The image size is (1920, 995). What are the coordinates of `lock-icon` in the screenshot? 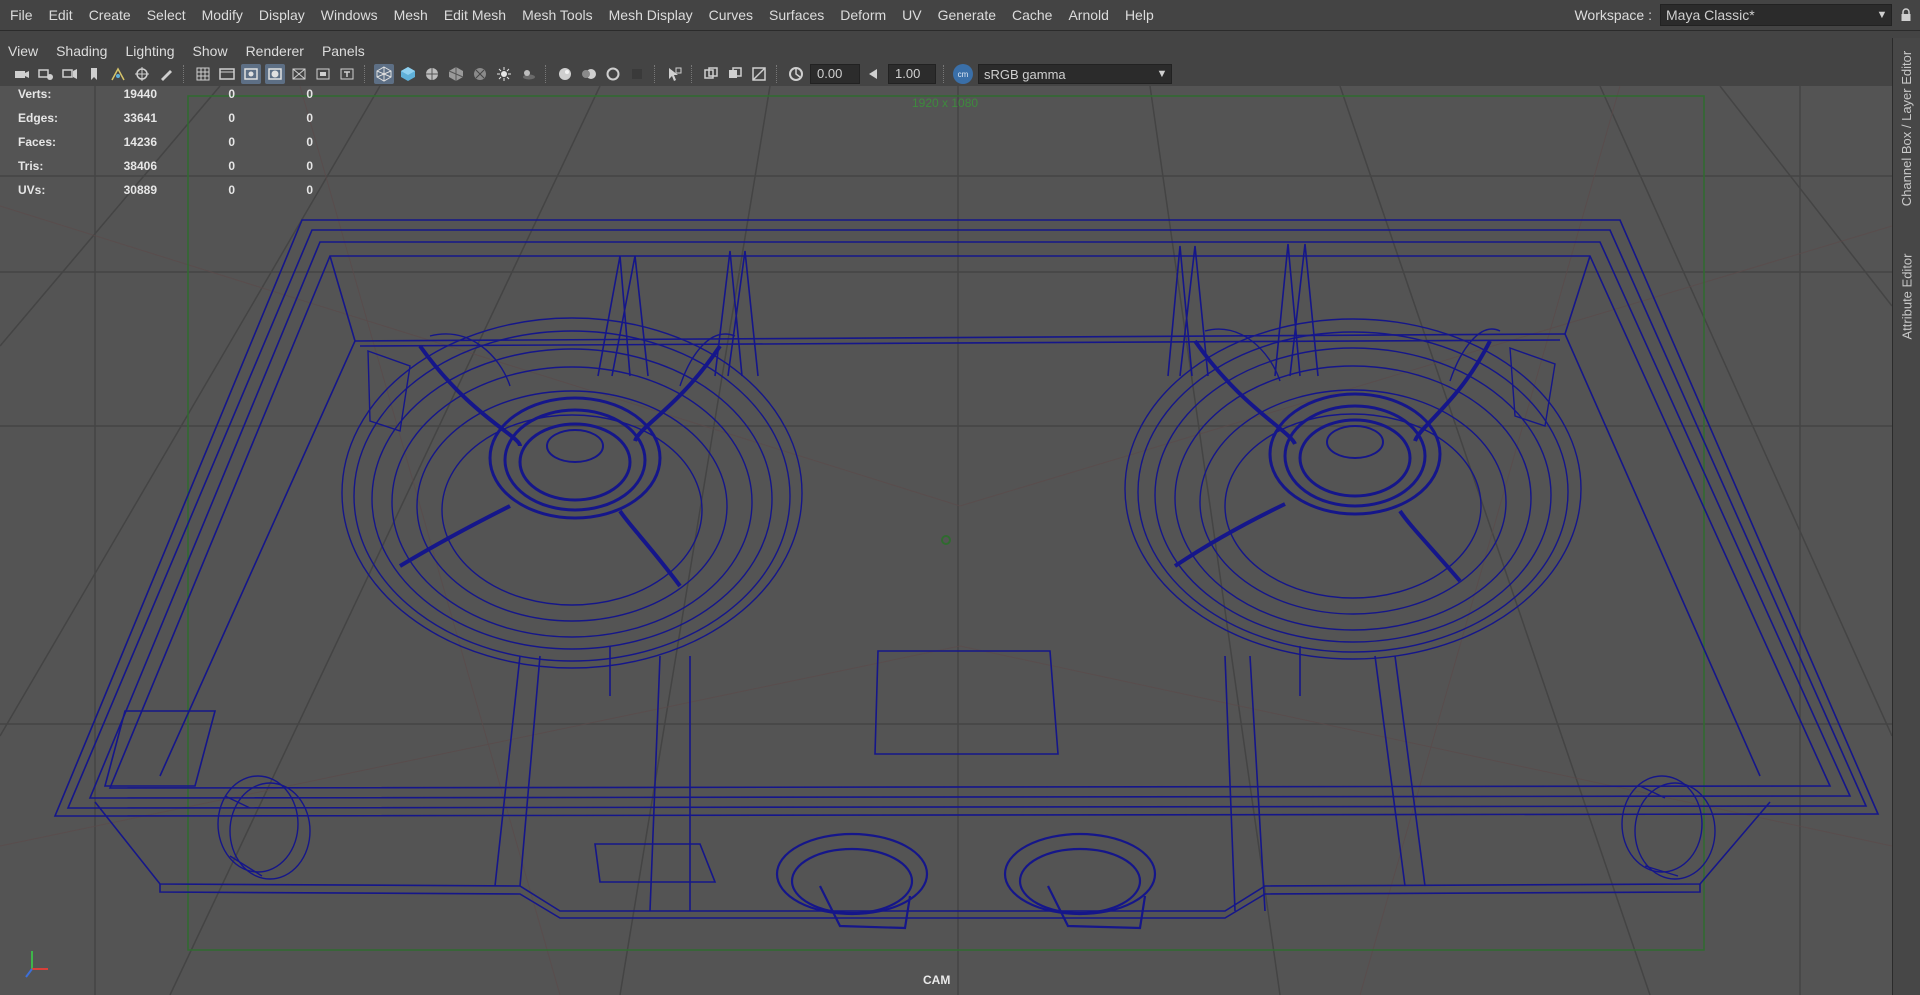 It's located at (1906, 15).